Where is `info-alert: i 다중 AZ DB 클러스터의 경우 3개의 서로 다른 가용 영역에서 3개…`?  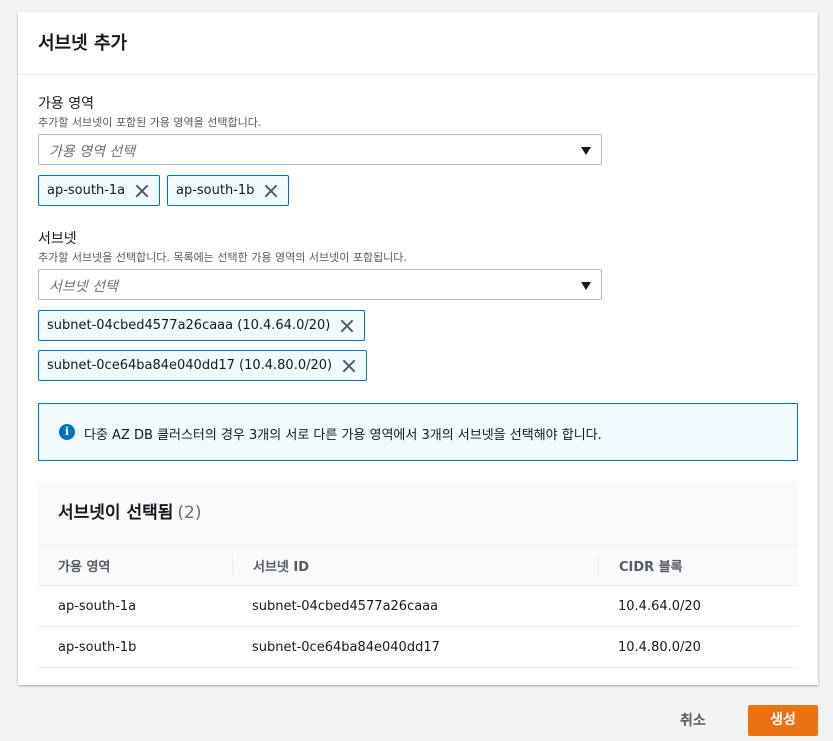 info-alert: i 다중 AZ DB 클러스터의 경우 3개의 서로 다른 가용 영역에서 3개… is located at coordinates (418, 432).